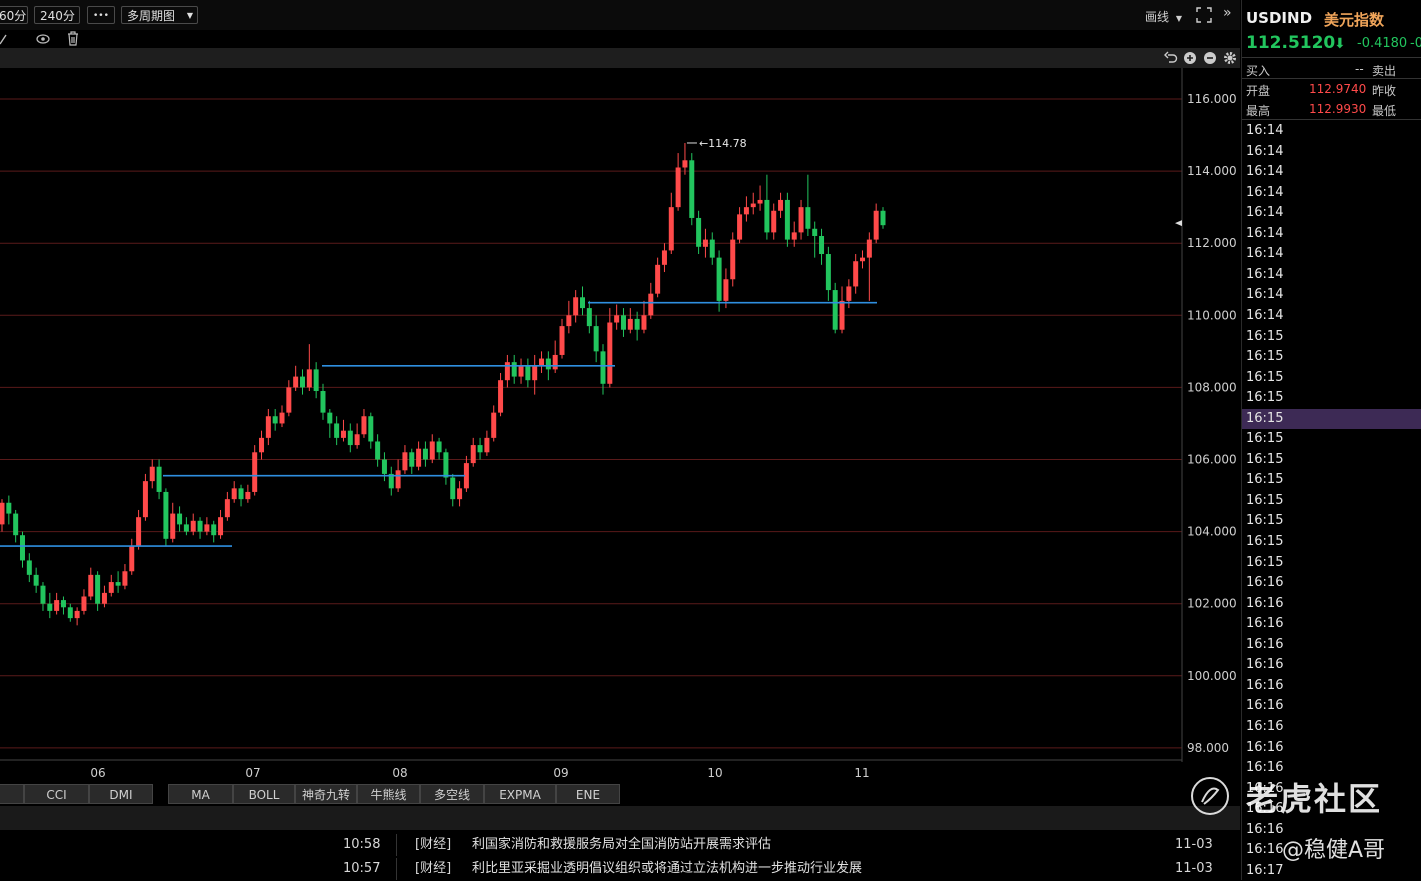  What do you see at coordinates (200, 794) in the screenshot?
I see `indicator-tab-ma: MA` at bounding box center [200, 794].